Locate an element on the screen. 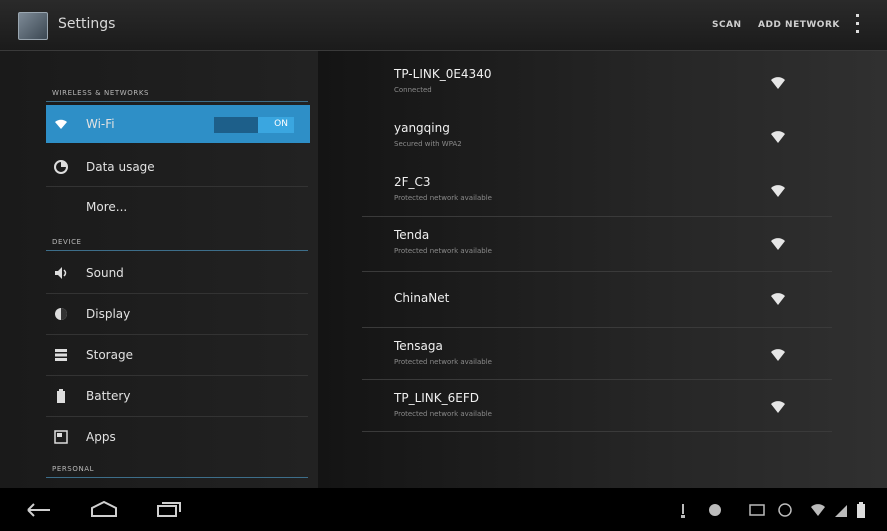 The width and height of the screenshot is (887, 531). storage-icon is located at coordinates (61, 355).